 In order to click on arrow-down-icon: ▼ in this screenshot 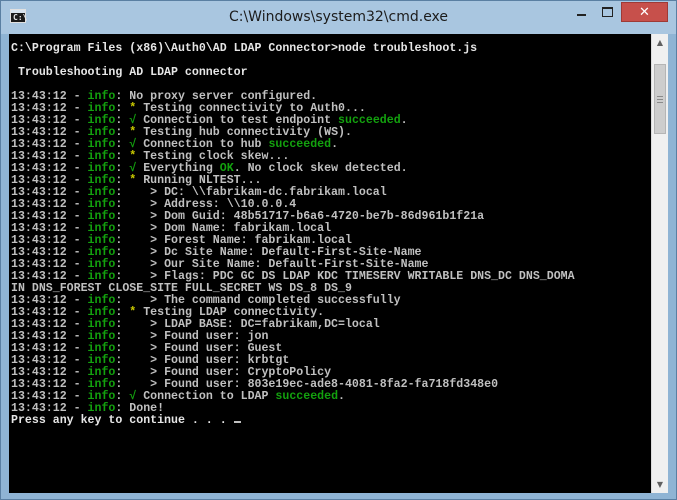, I will do `click(660, 484)`.